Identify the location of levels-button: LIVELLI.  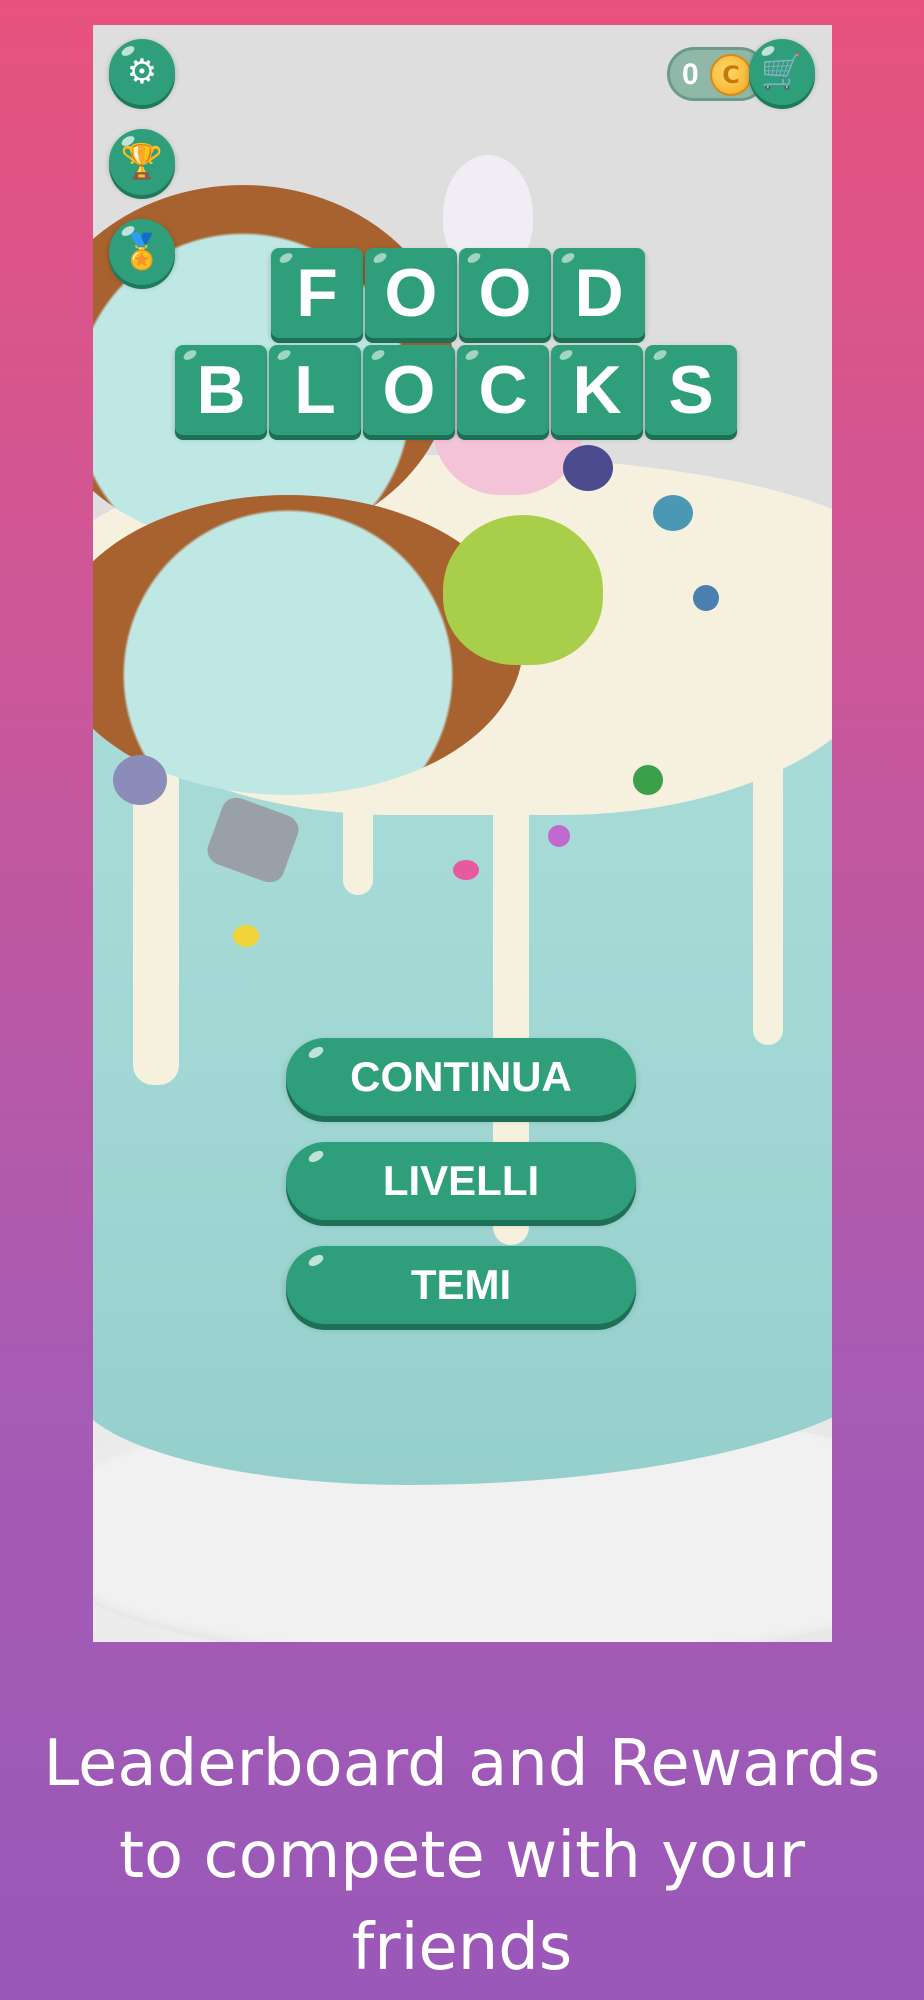
(461, 1181).